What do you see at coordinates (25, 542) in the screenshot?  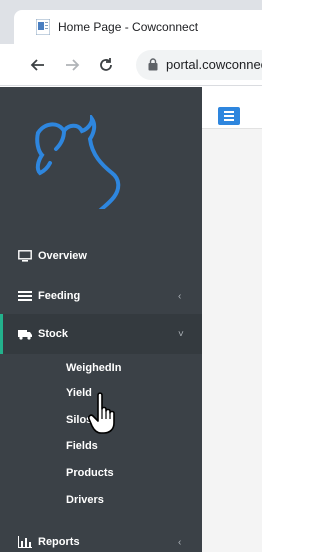 I see `bar-chart-icon` at bounding box center [25, 542].